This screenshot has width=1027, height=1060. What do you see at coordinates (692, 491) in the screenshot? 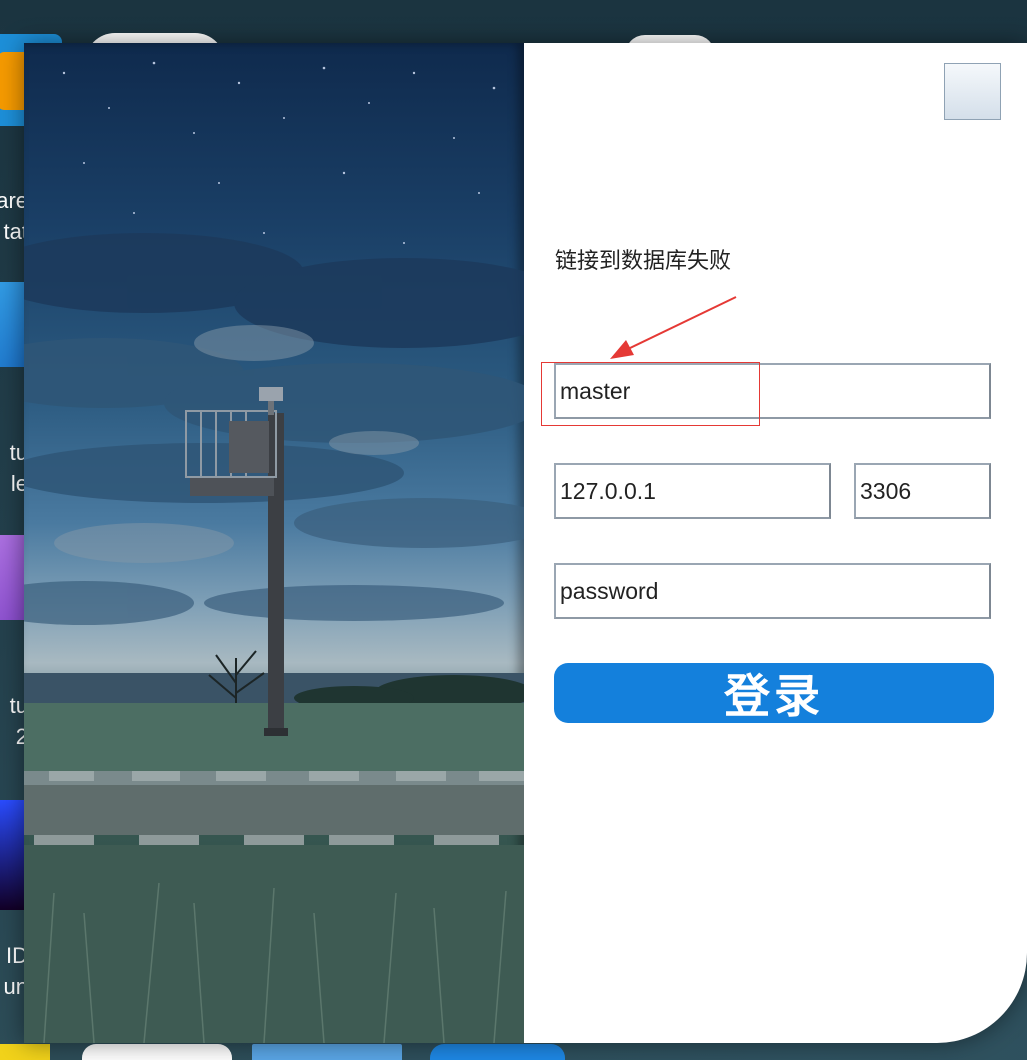
I see `host-input: 127.0.0.1` at bounding box center [692, 491].